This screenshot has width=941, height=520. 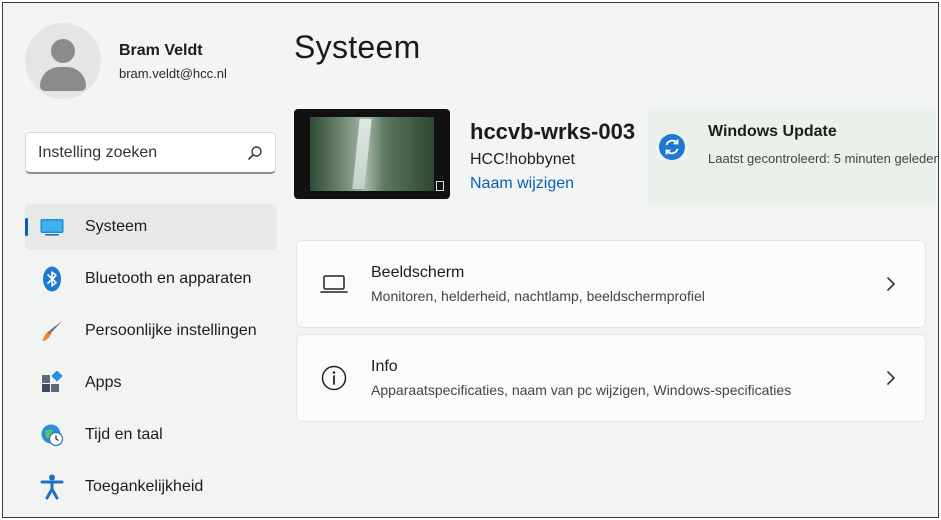 What do you see at coordinates (823, 158) in the screenshot?
I see `update-status: Laatst gecontroleerd: 5 minuten geleden` at bounding box center [823, 158].